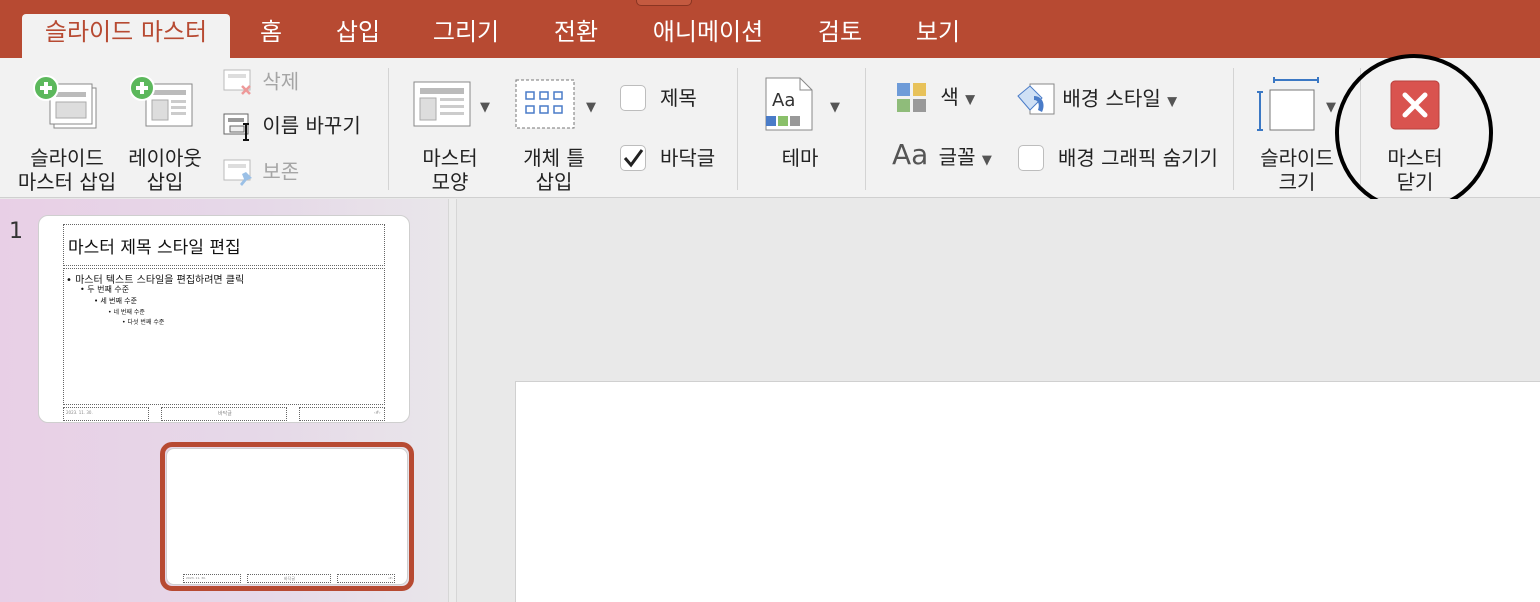  What do you see at coordinates (154, 248) in the screenshot?
I see `master-title-text: 마스터 제목 스타일 편집` at bounding box center [154, 248].